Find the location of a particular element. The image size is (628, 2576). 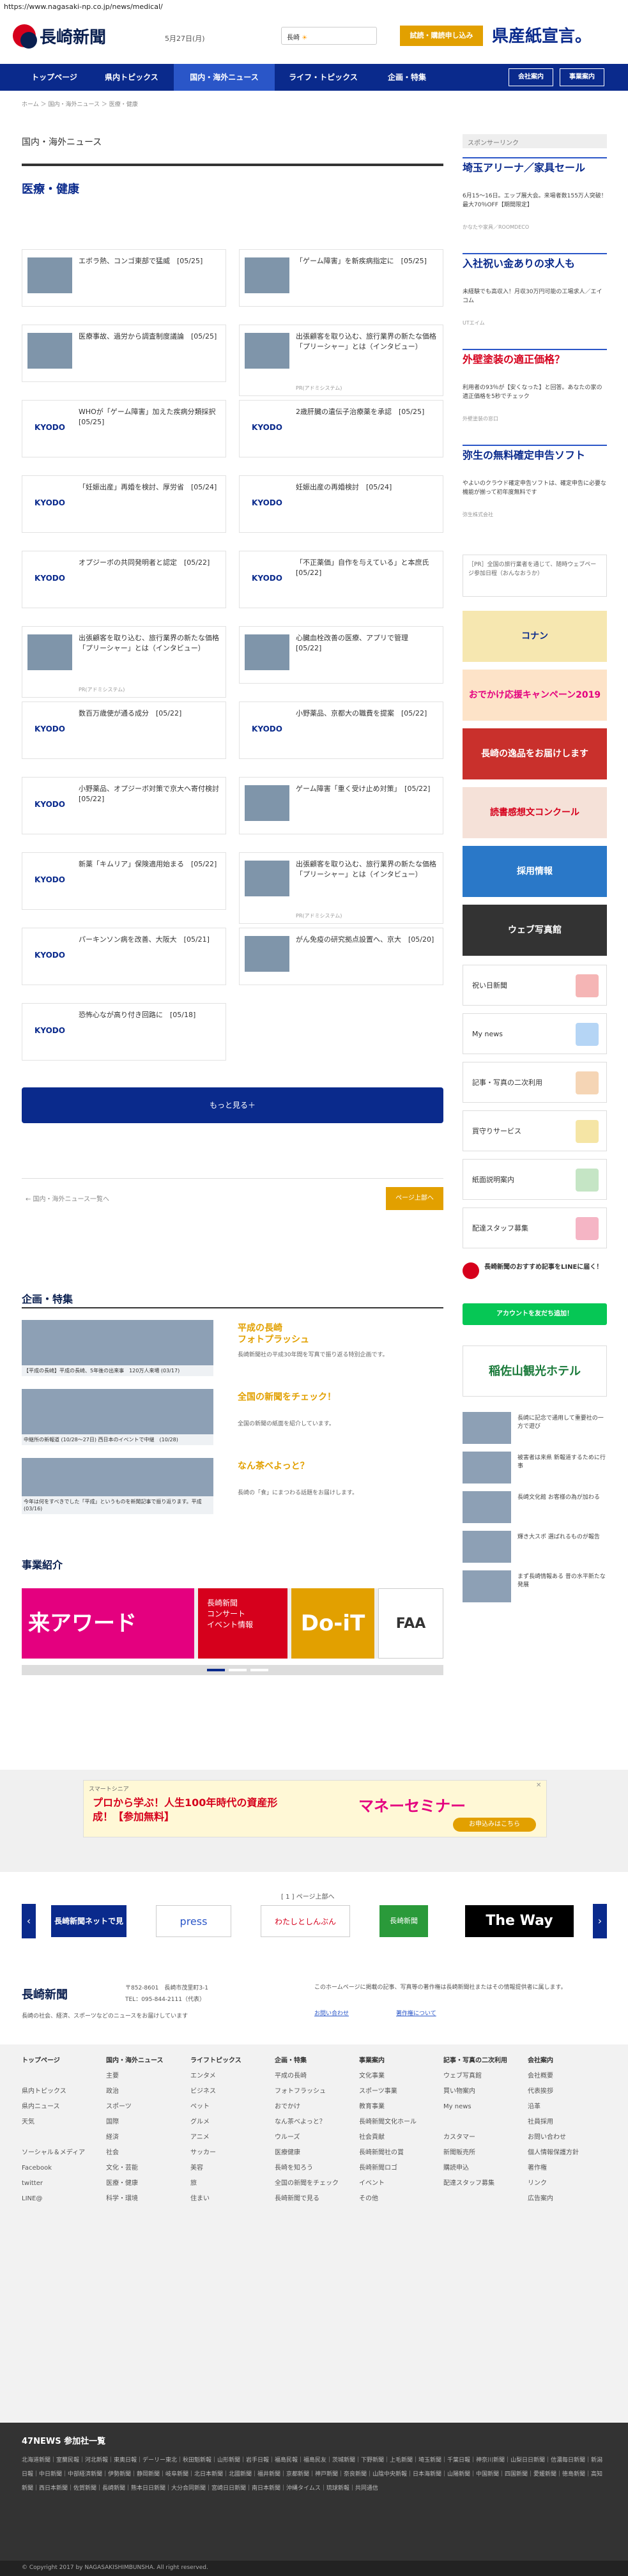

footer-link: 個人情報保護方針 is located at coordinates (567, 2153).